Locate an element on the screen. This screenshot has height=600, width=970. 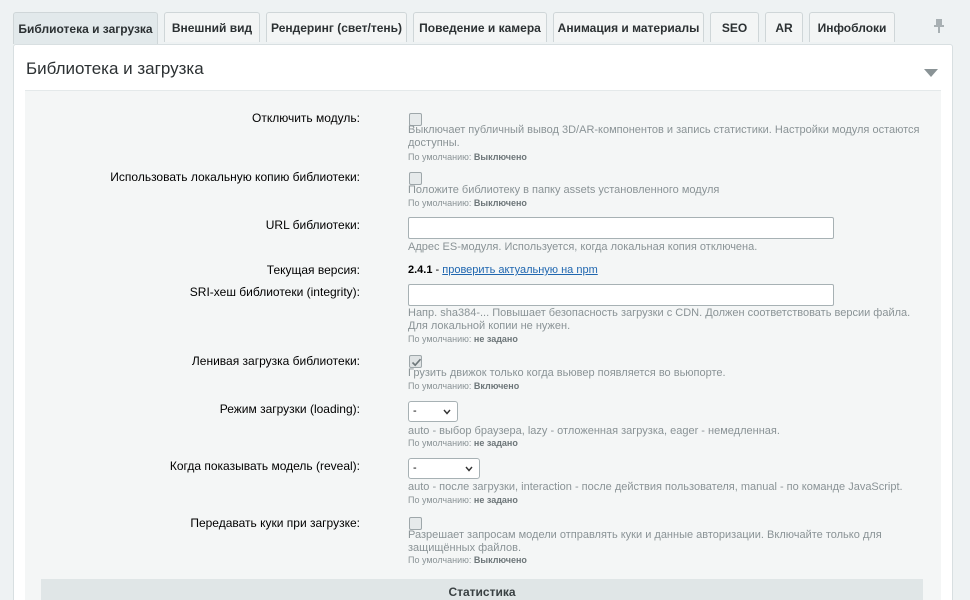
library-url-label: URL библиотеки: is located at coordinates (312, 225).